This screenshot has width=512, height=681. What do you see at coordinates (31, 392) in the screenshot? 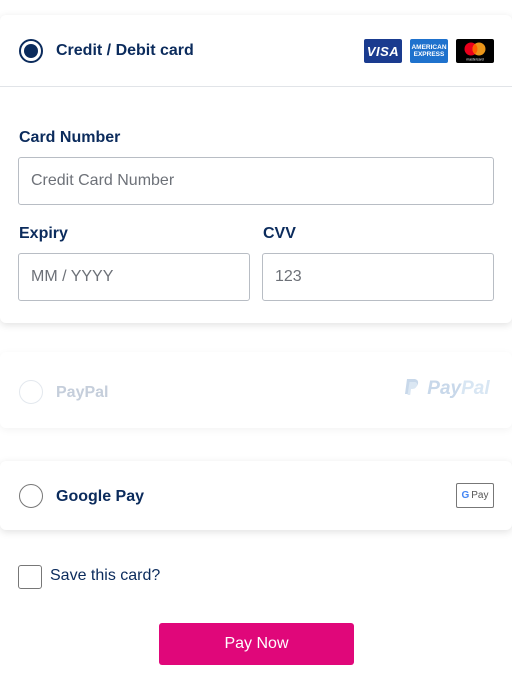
I see `paypal-radio` at bounding box center [31, 392].